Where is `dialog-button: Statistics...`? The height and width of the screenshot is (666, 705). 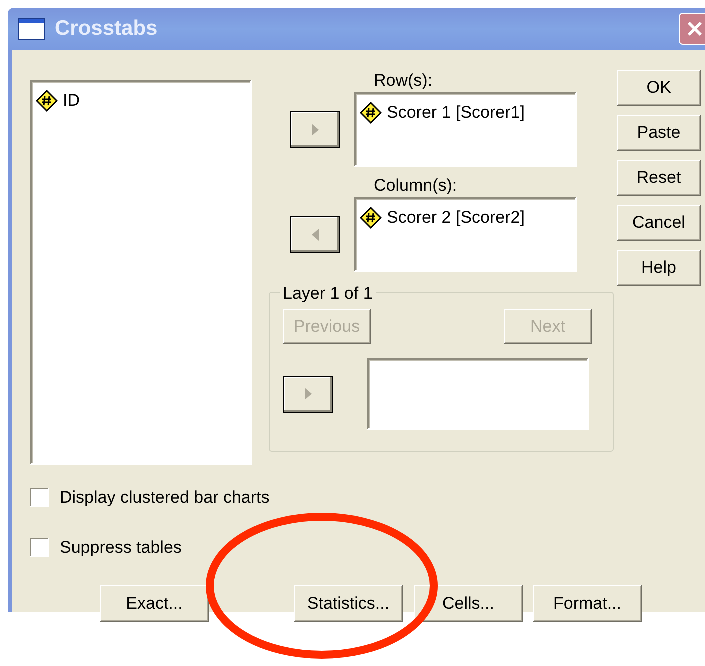
dialog-button: Statistics... is located at coordinates (348, 603).